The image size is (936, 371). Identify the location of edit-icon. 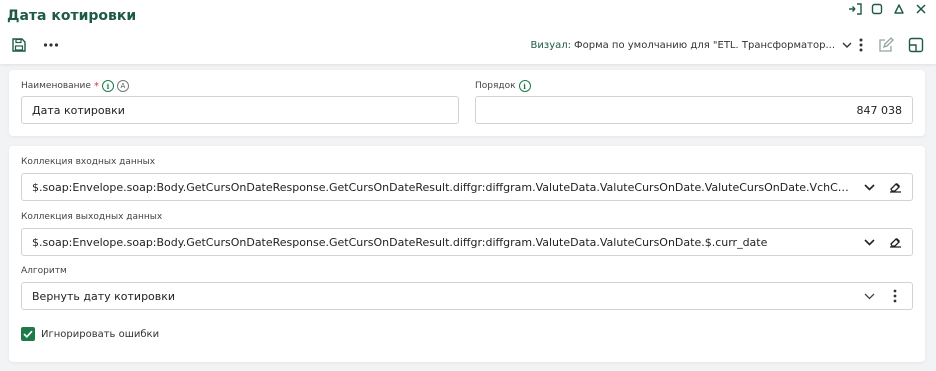
(886, 45).